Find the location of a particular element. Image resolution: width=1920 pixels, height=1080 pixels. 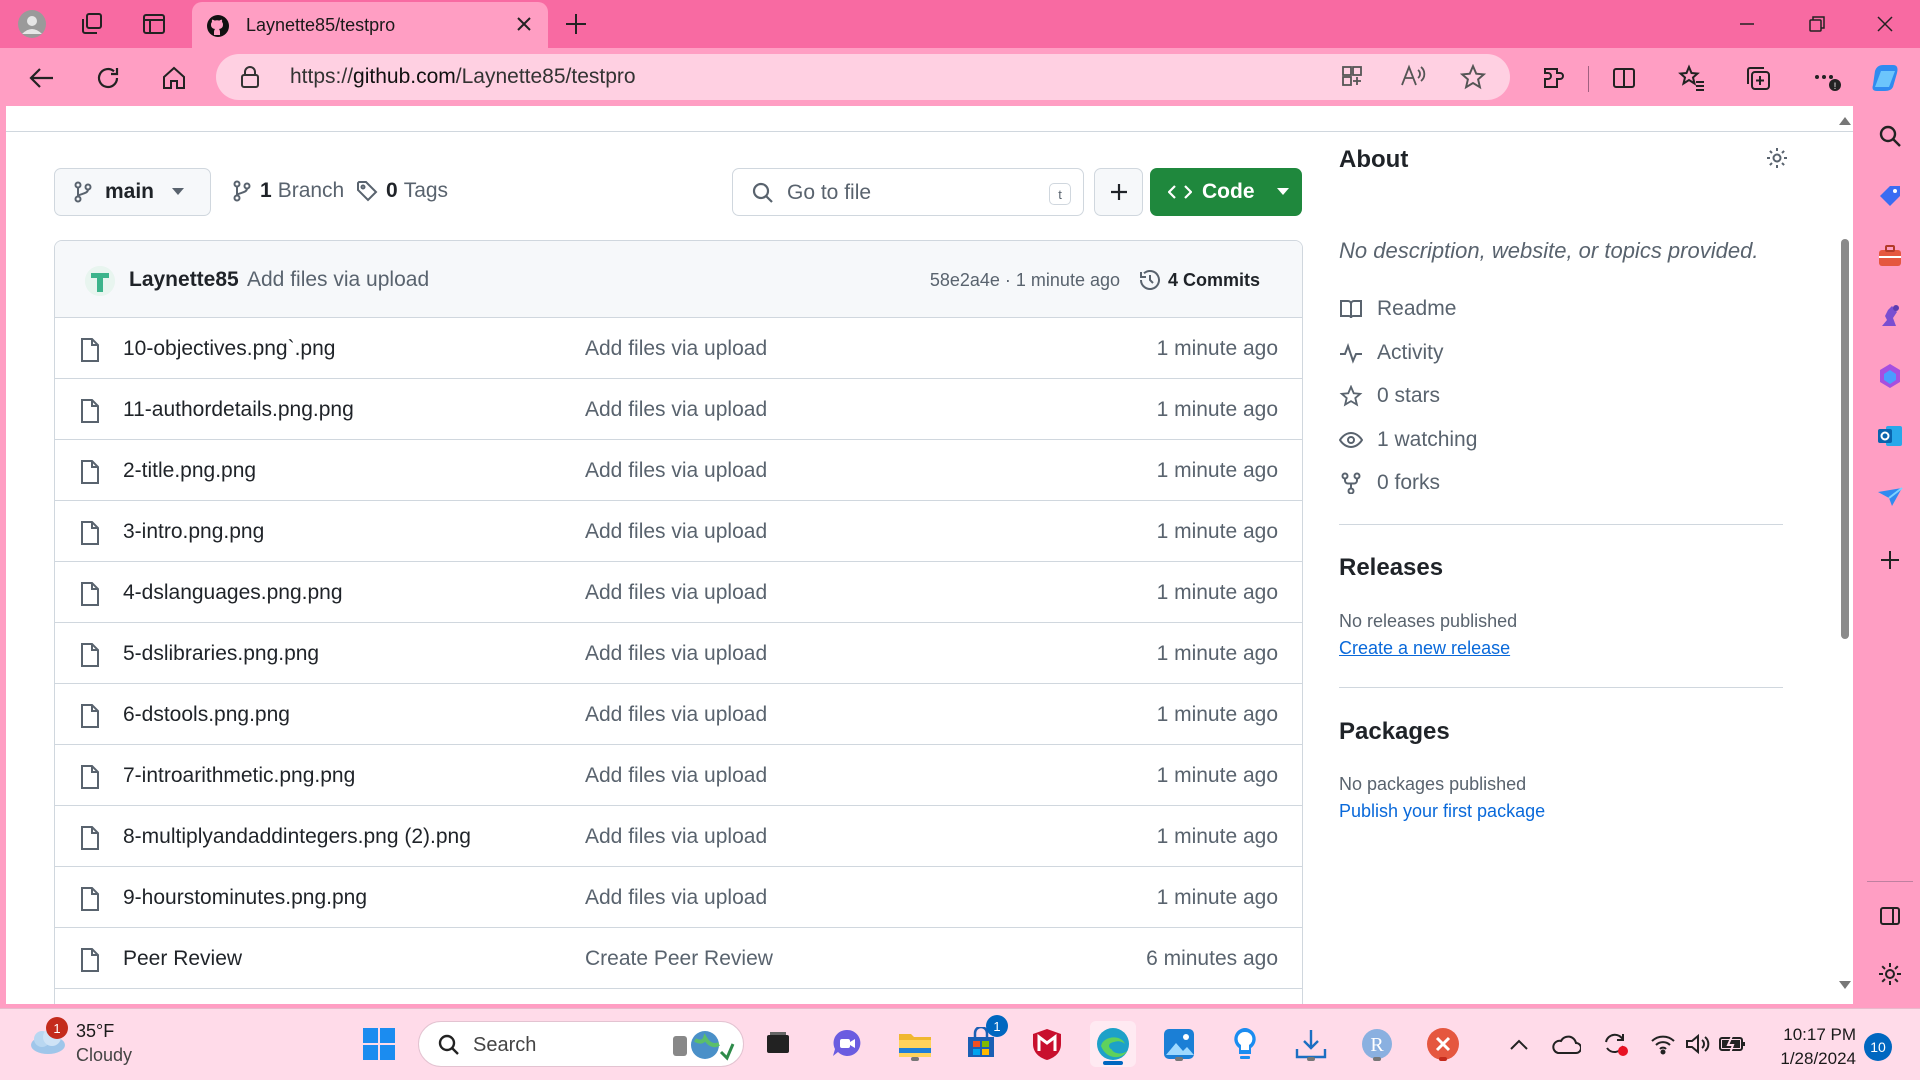

commits-link: 4 Commits is located at coordinates (1199, 280).